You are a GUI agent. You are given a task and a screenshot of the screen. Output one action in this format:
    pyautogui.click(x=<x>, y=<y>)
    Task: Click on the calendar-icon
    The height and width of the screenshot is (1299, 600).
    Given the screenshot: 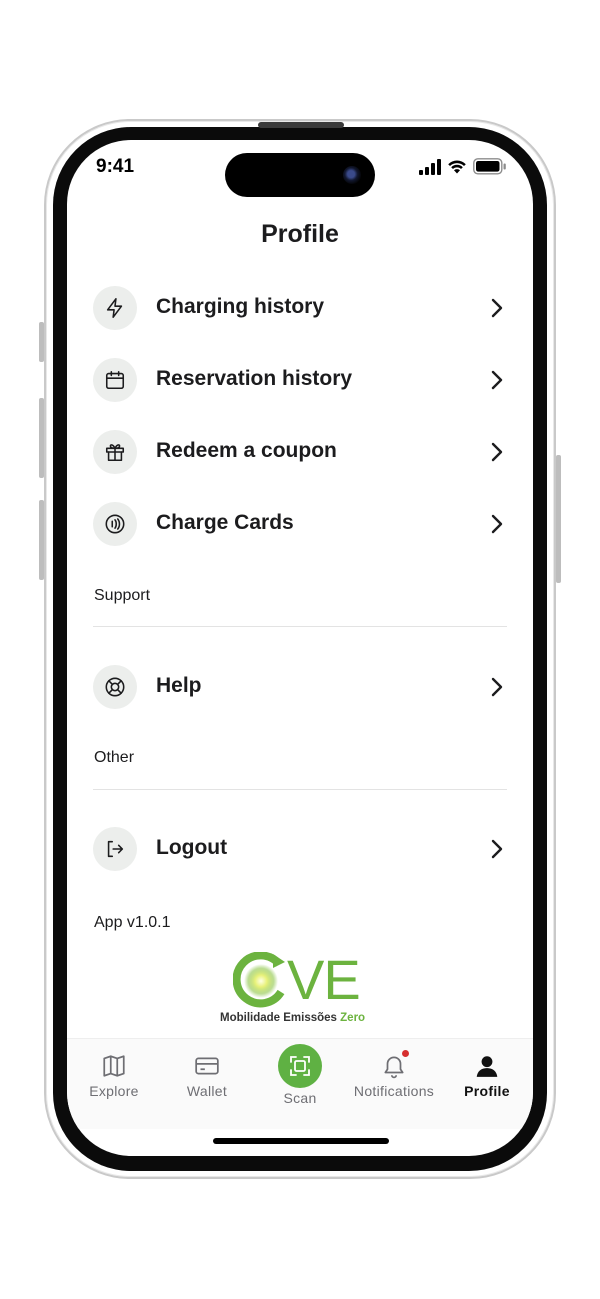 What is the action you would take?
    pyautogui.click(x=115, y=380)
    